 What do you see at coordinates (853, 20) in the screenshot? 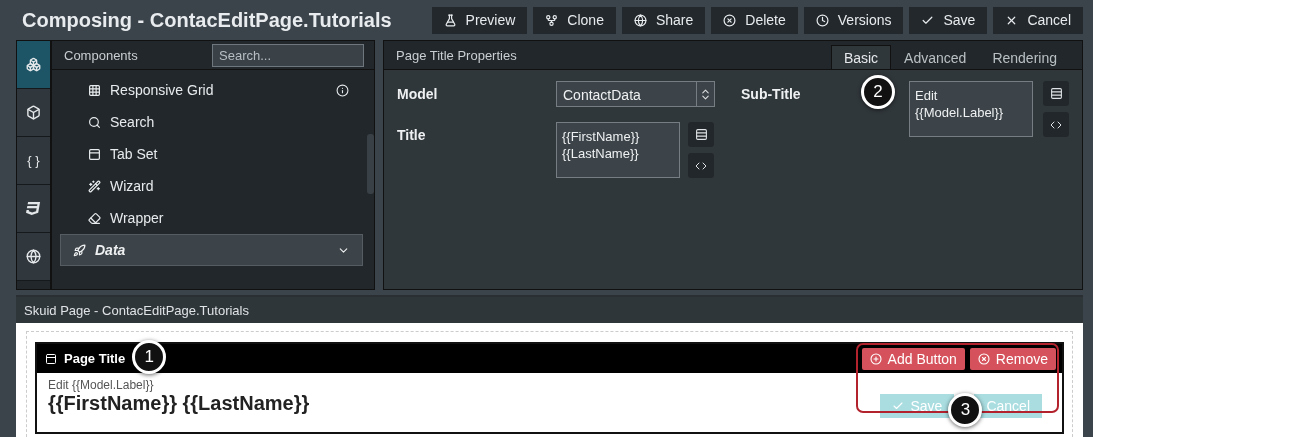
I see `toolbar-button: Versions` at bounding box center [853, 20].